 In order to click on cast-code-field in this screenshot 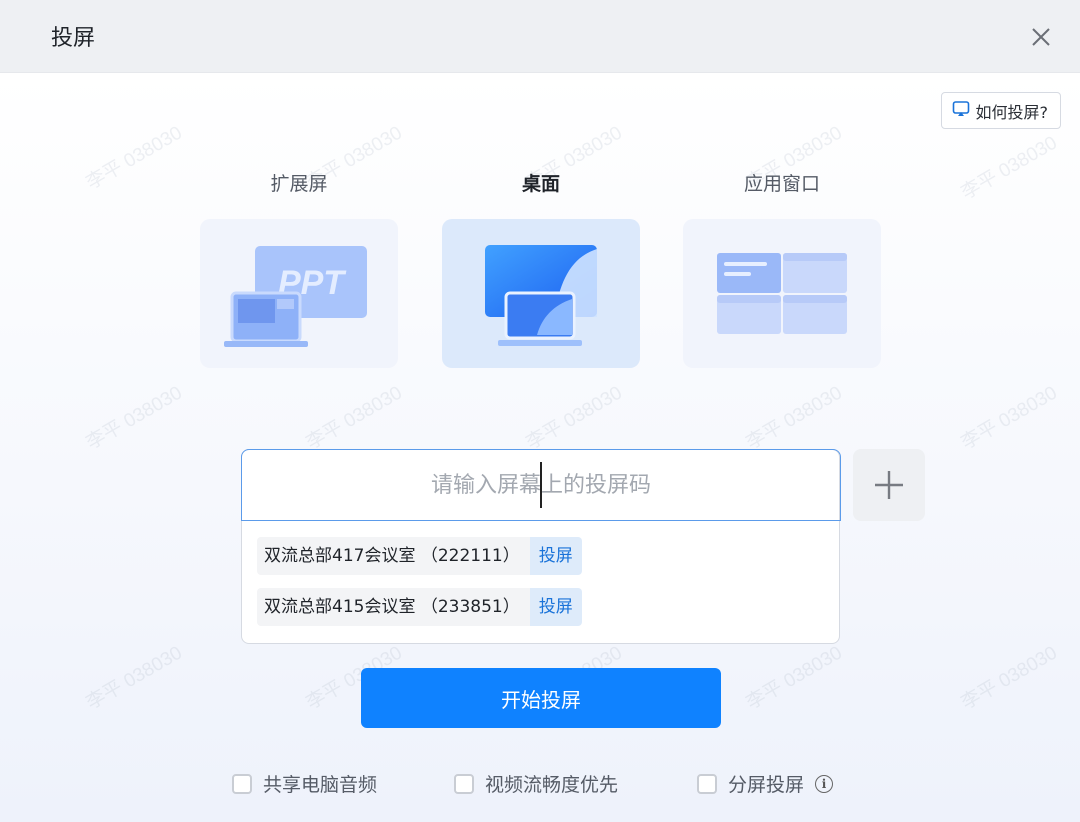, I will do `click(541, 485)`.